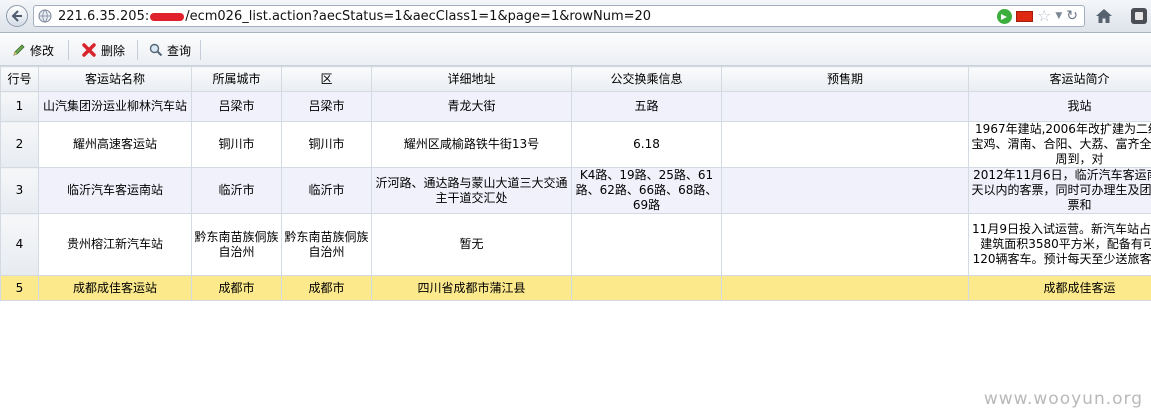 The width and height of the screenshot is (1151, 411). I want to click on address-cell: 四川省成都市蒲江县, so click(471, 288).